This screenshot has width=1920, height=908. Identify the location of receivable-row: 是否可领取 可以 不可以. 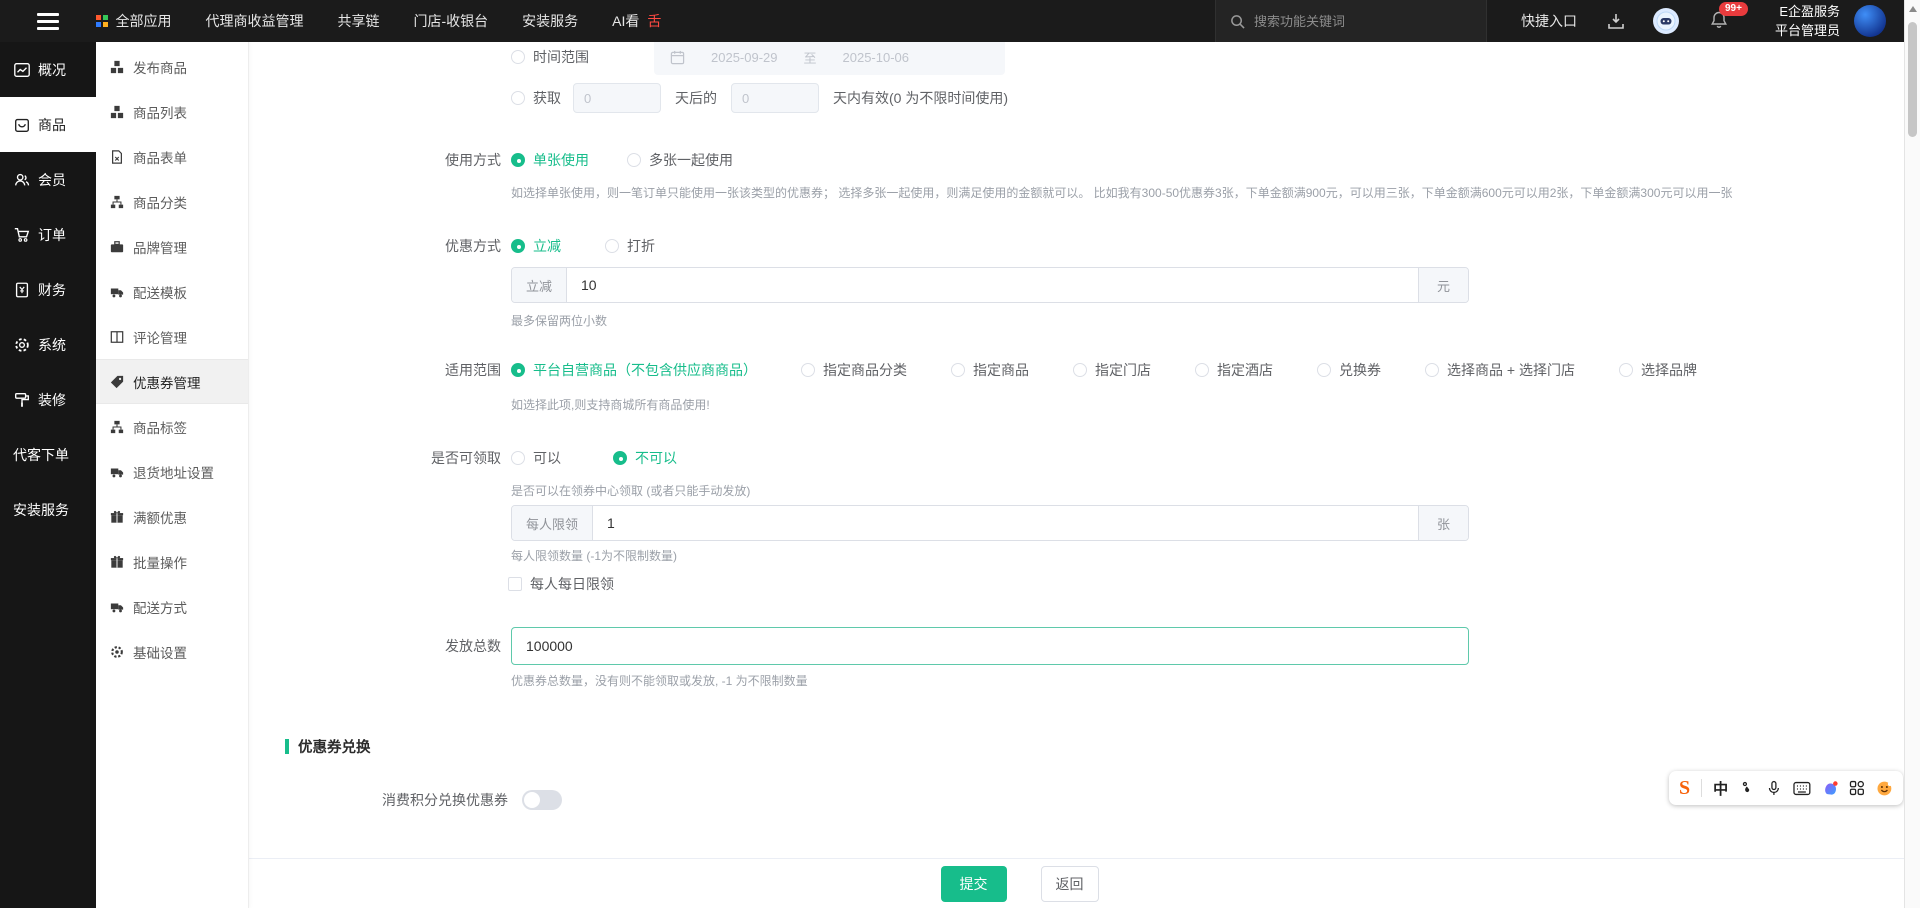
(1076, 458).